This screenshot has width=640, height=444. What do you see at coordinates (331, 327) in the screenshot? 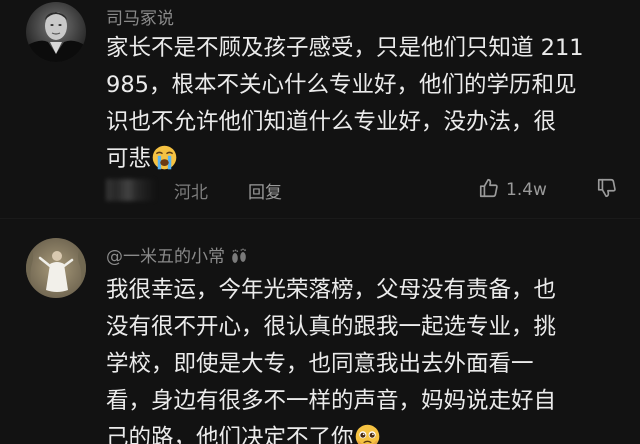
I see `comment-line: 没有很不开心，很认真的跟我一起选专业，挑` at bounding box center [331, 327].